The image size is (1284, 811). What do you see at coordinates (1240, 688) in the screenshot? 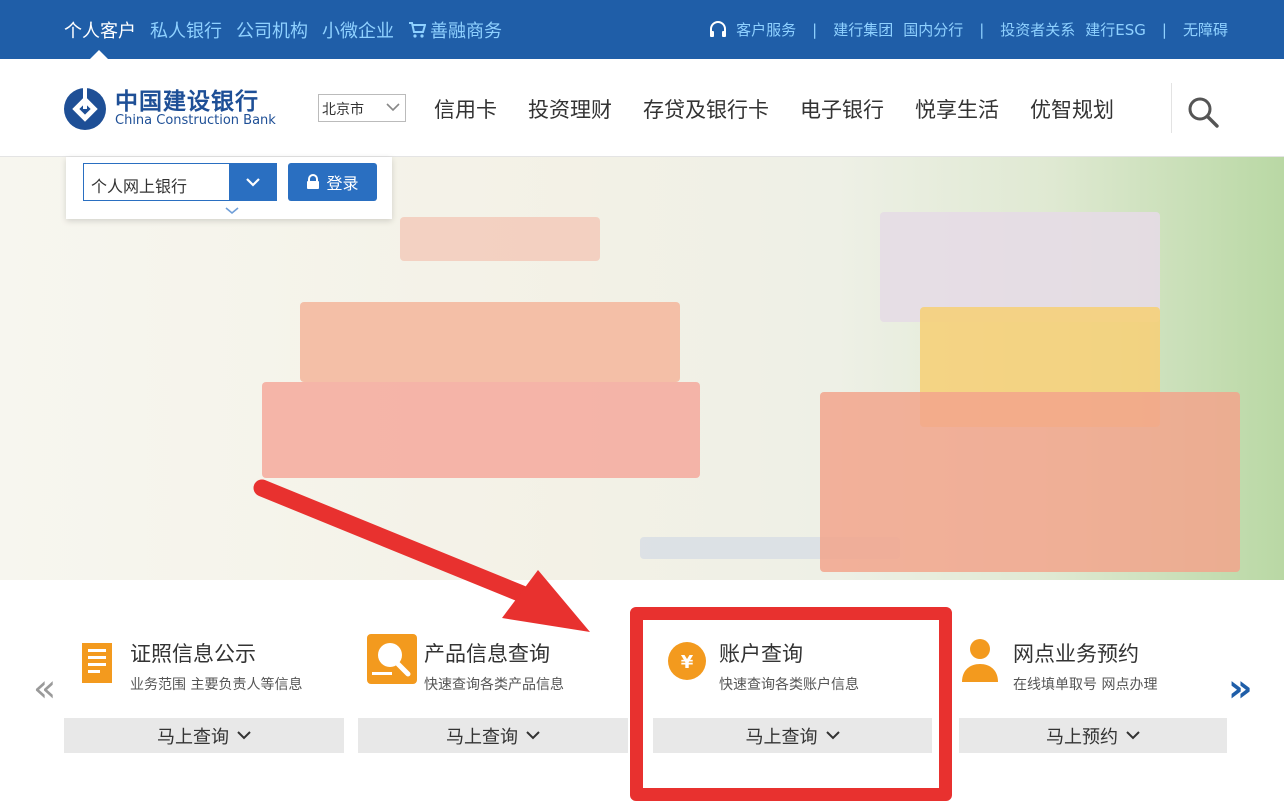
I see `carousel-next-icon: »` at bounding box center [1240, 688].